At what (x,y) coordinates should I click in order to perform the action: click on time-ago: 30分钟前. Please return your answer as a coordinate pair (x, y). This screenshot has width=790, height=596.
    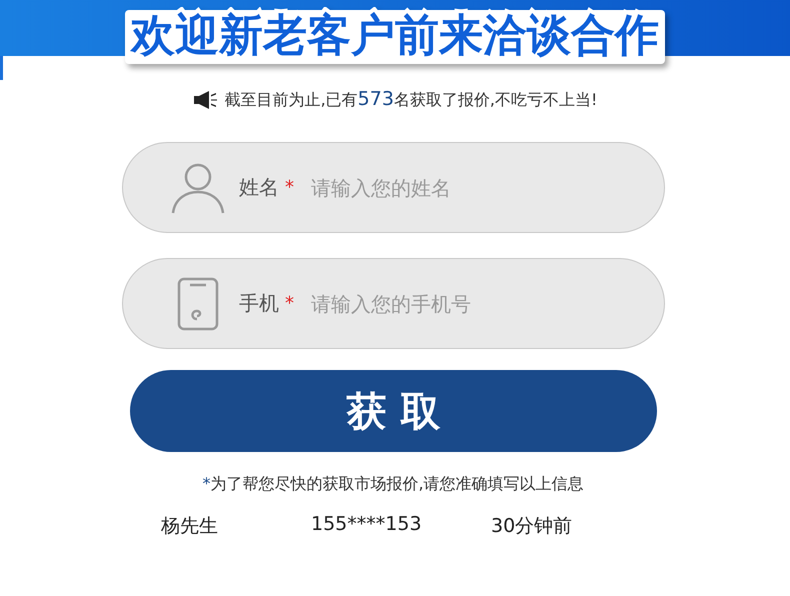
    Looking at the image, I should click on (532, 526).